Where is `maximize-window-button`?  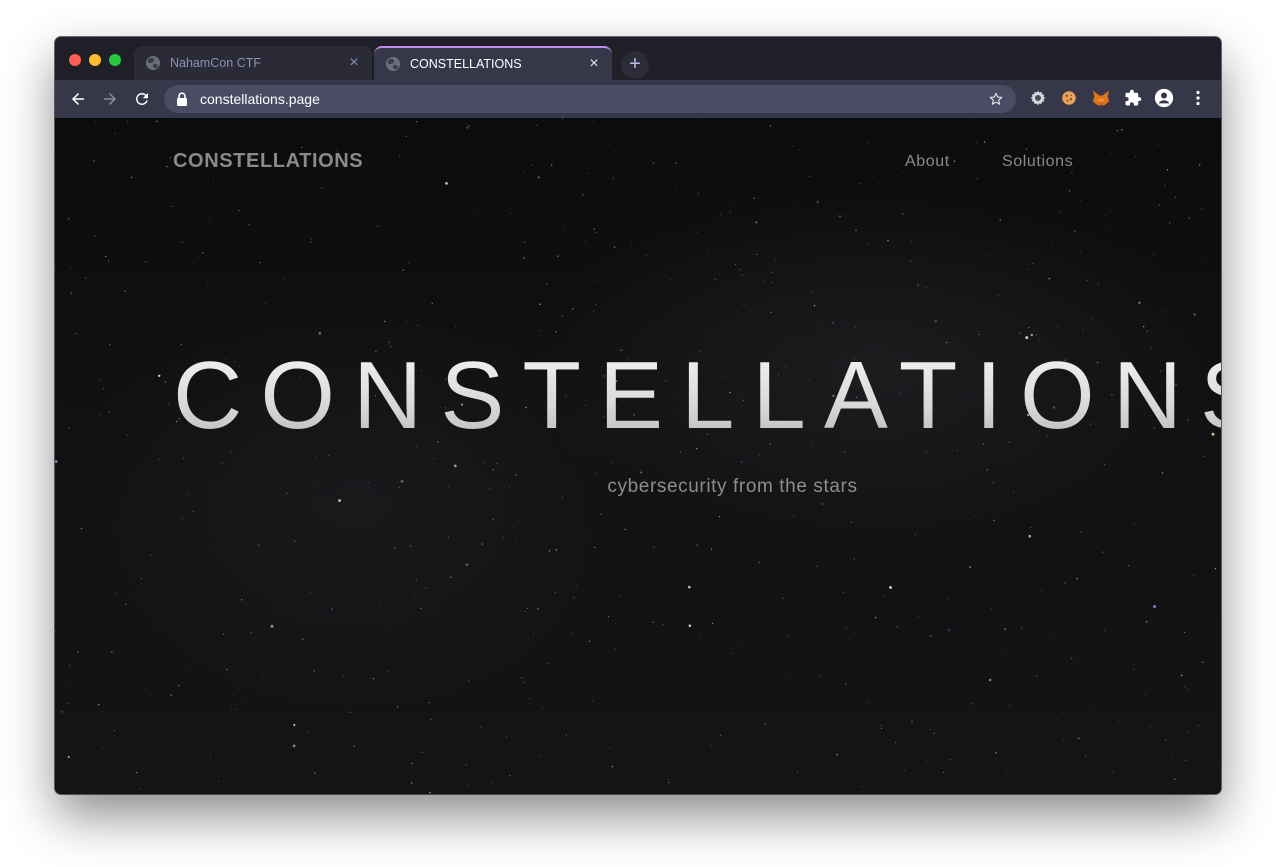 maximize-window-button is located at coordinates (115, 60).